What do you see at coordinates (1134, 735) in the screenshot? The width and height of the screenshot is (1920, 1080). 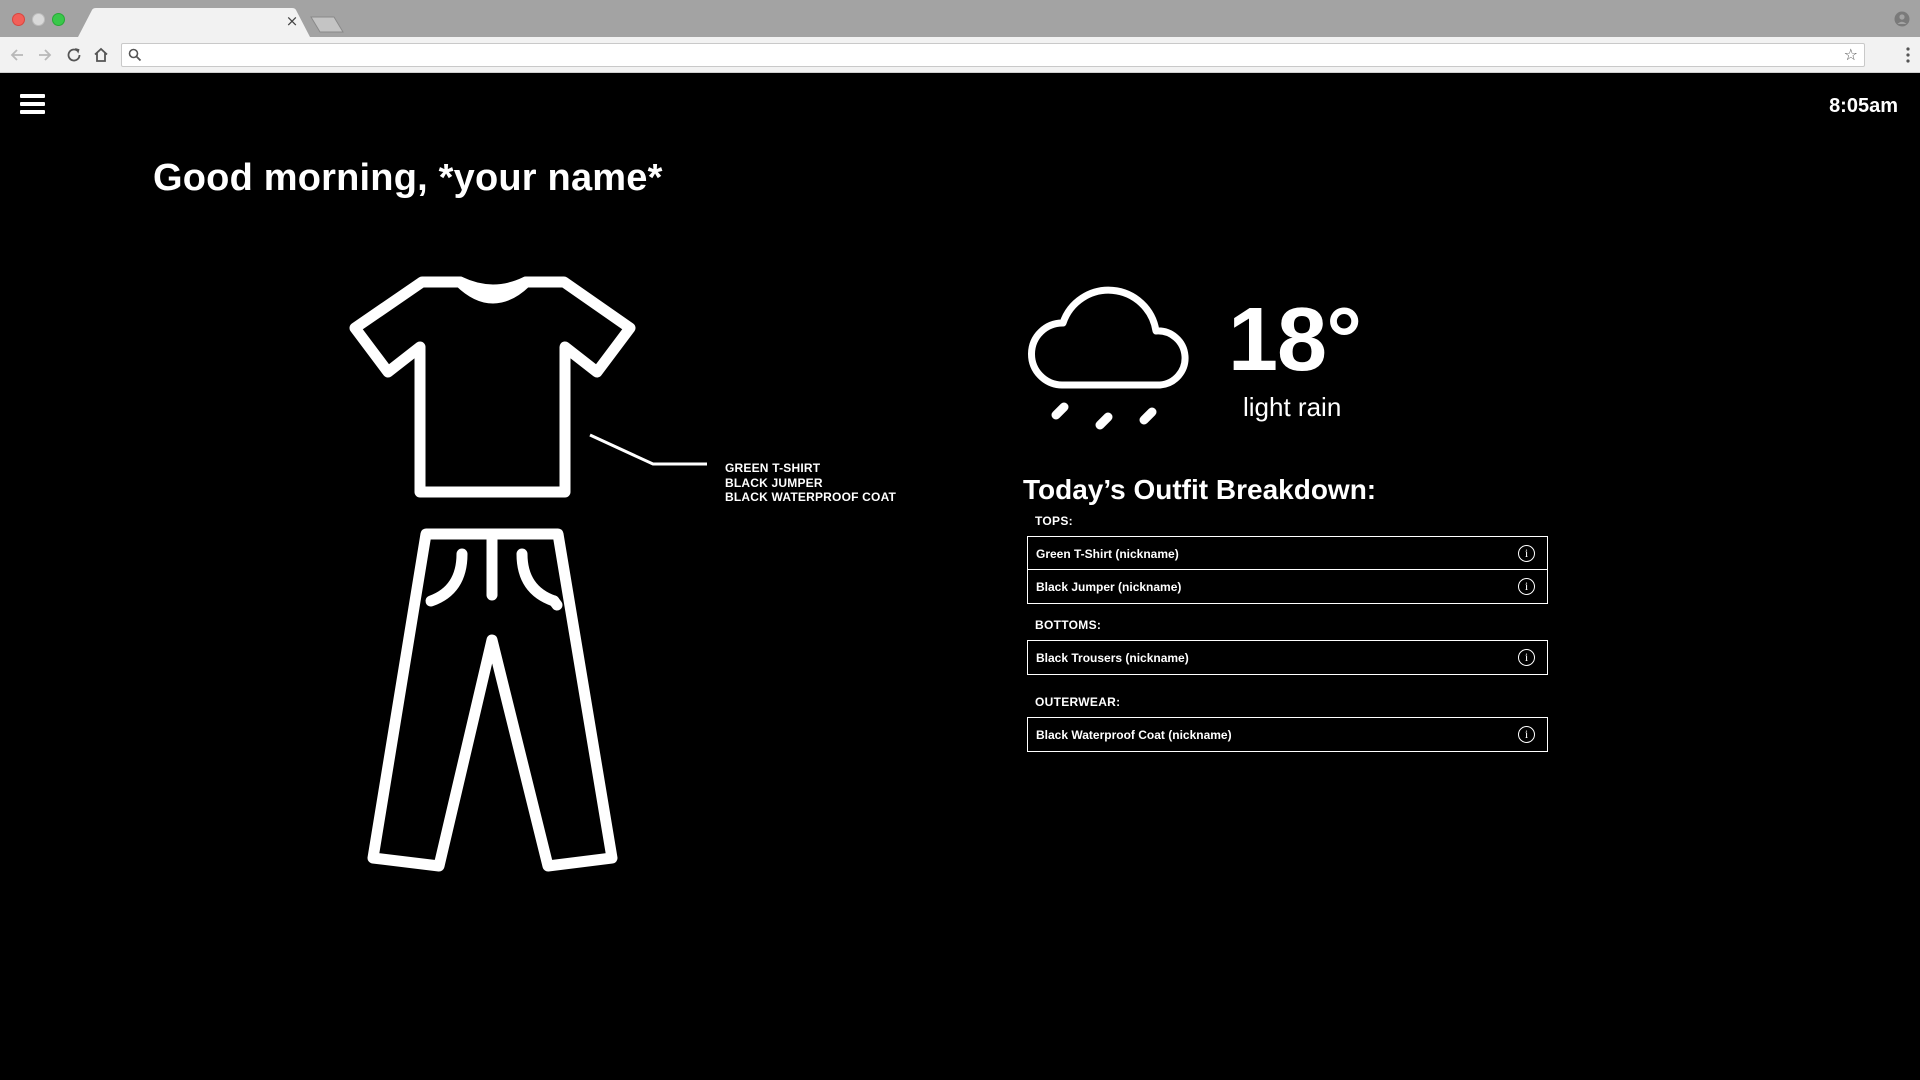 I see `item-name: Black Waterproof Coat (nickname)` at bounding box center [1134, 735].